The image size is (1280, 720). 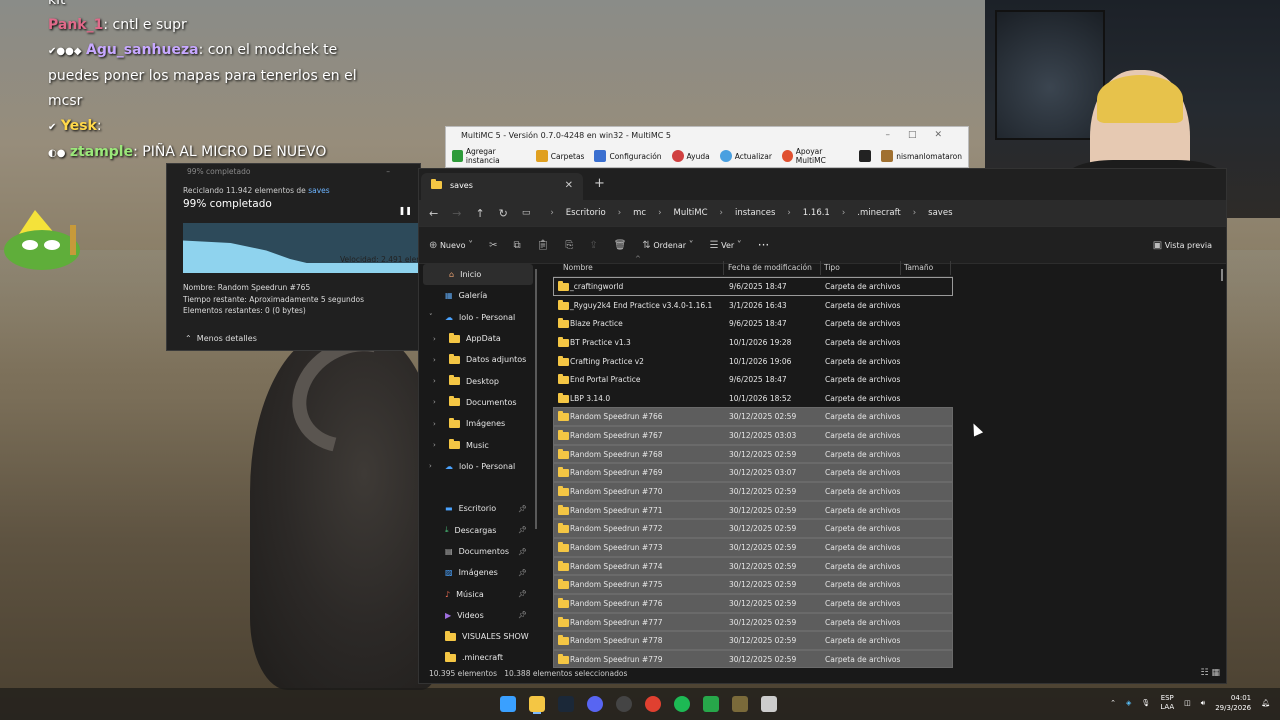 I want to click on window-controls: –□✕, so click(x=922, y=135).